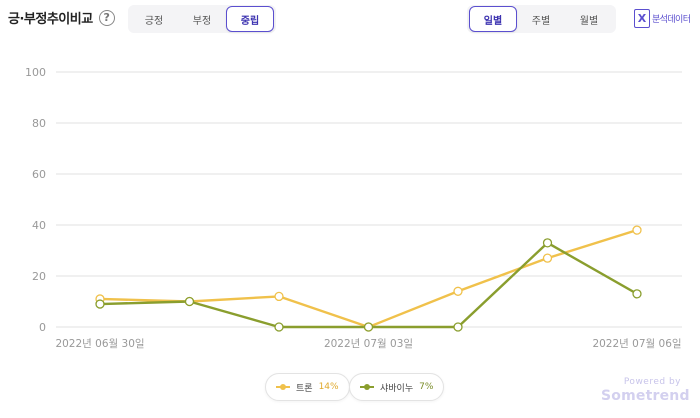 This screenshot has width=700, height=418. Describe the element at coordinates (39, 174) in the screenshot. I see `y-tick-label-60: 60` at that location.